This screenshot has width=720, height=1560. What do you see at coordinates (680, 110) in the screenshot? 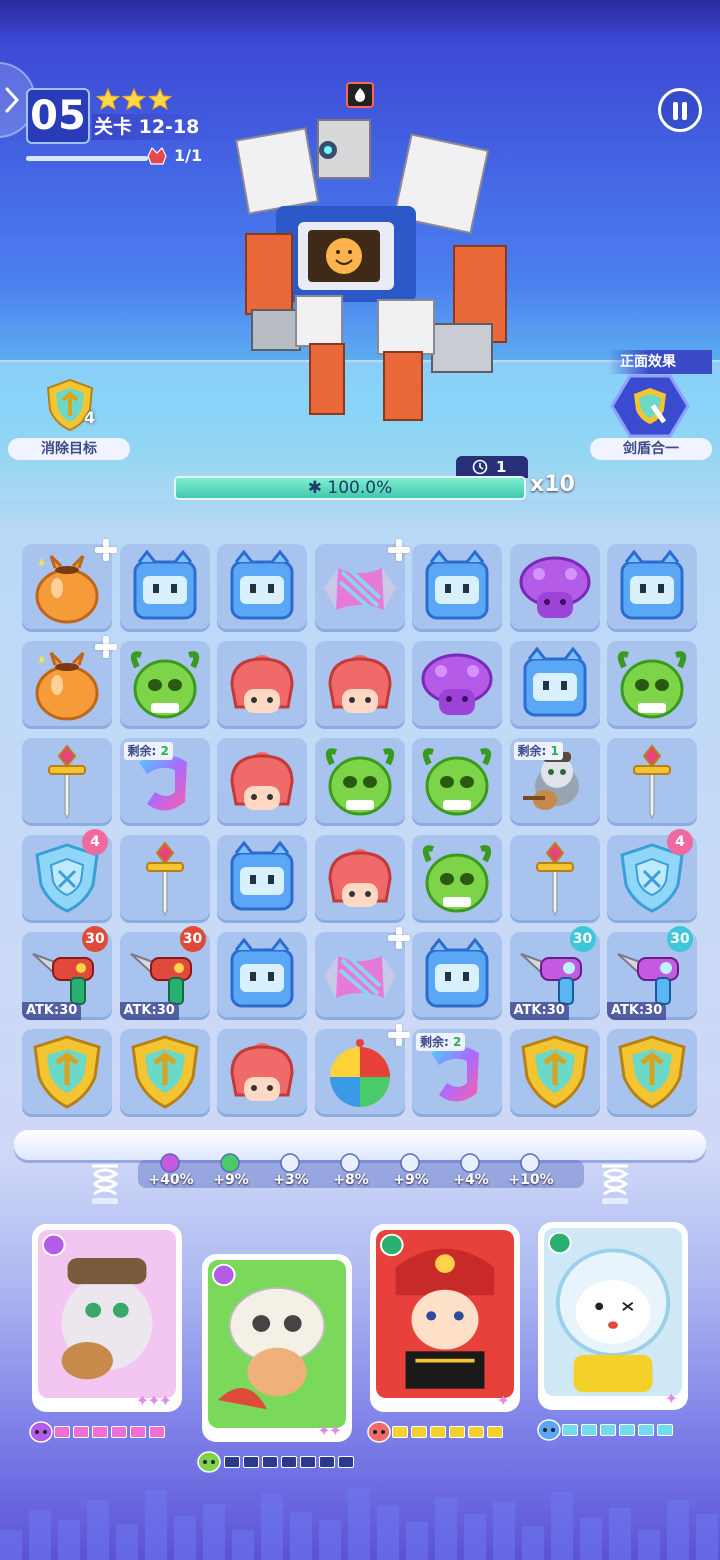
I see `pause-button` at bounding box center [680, 110].